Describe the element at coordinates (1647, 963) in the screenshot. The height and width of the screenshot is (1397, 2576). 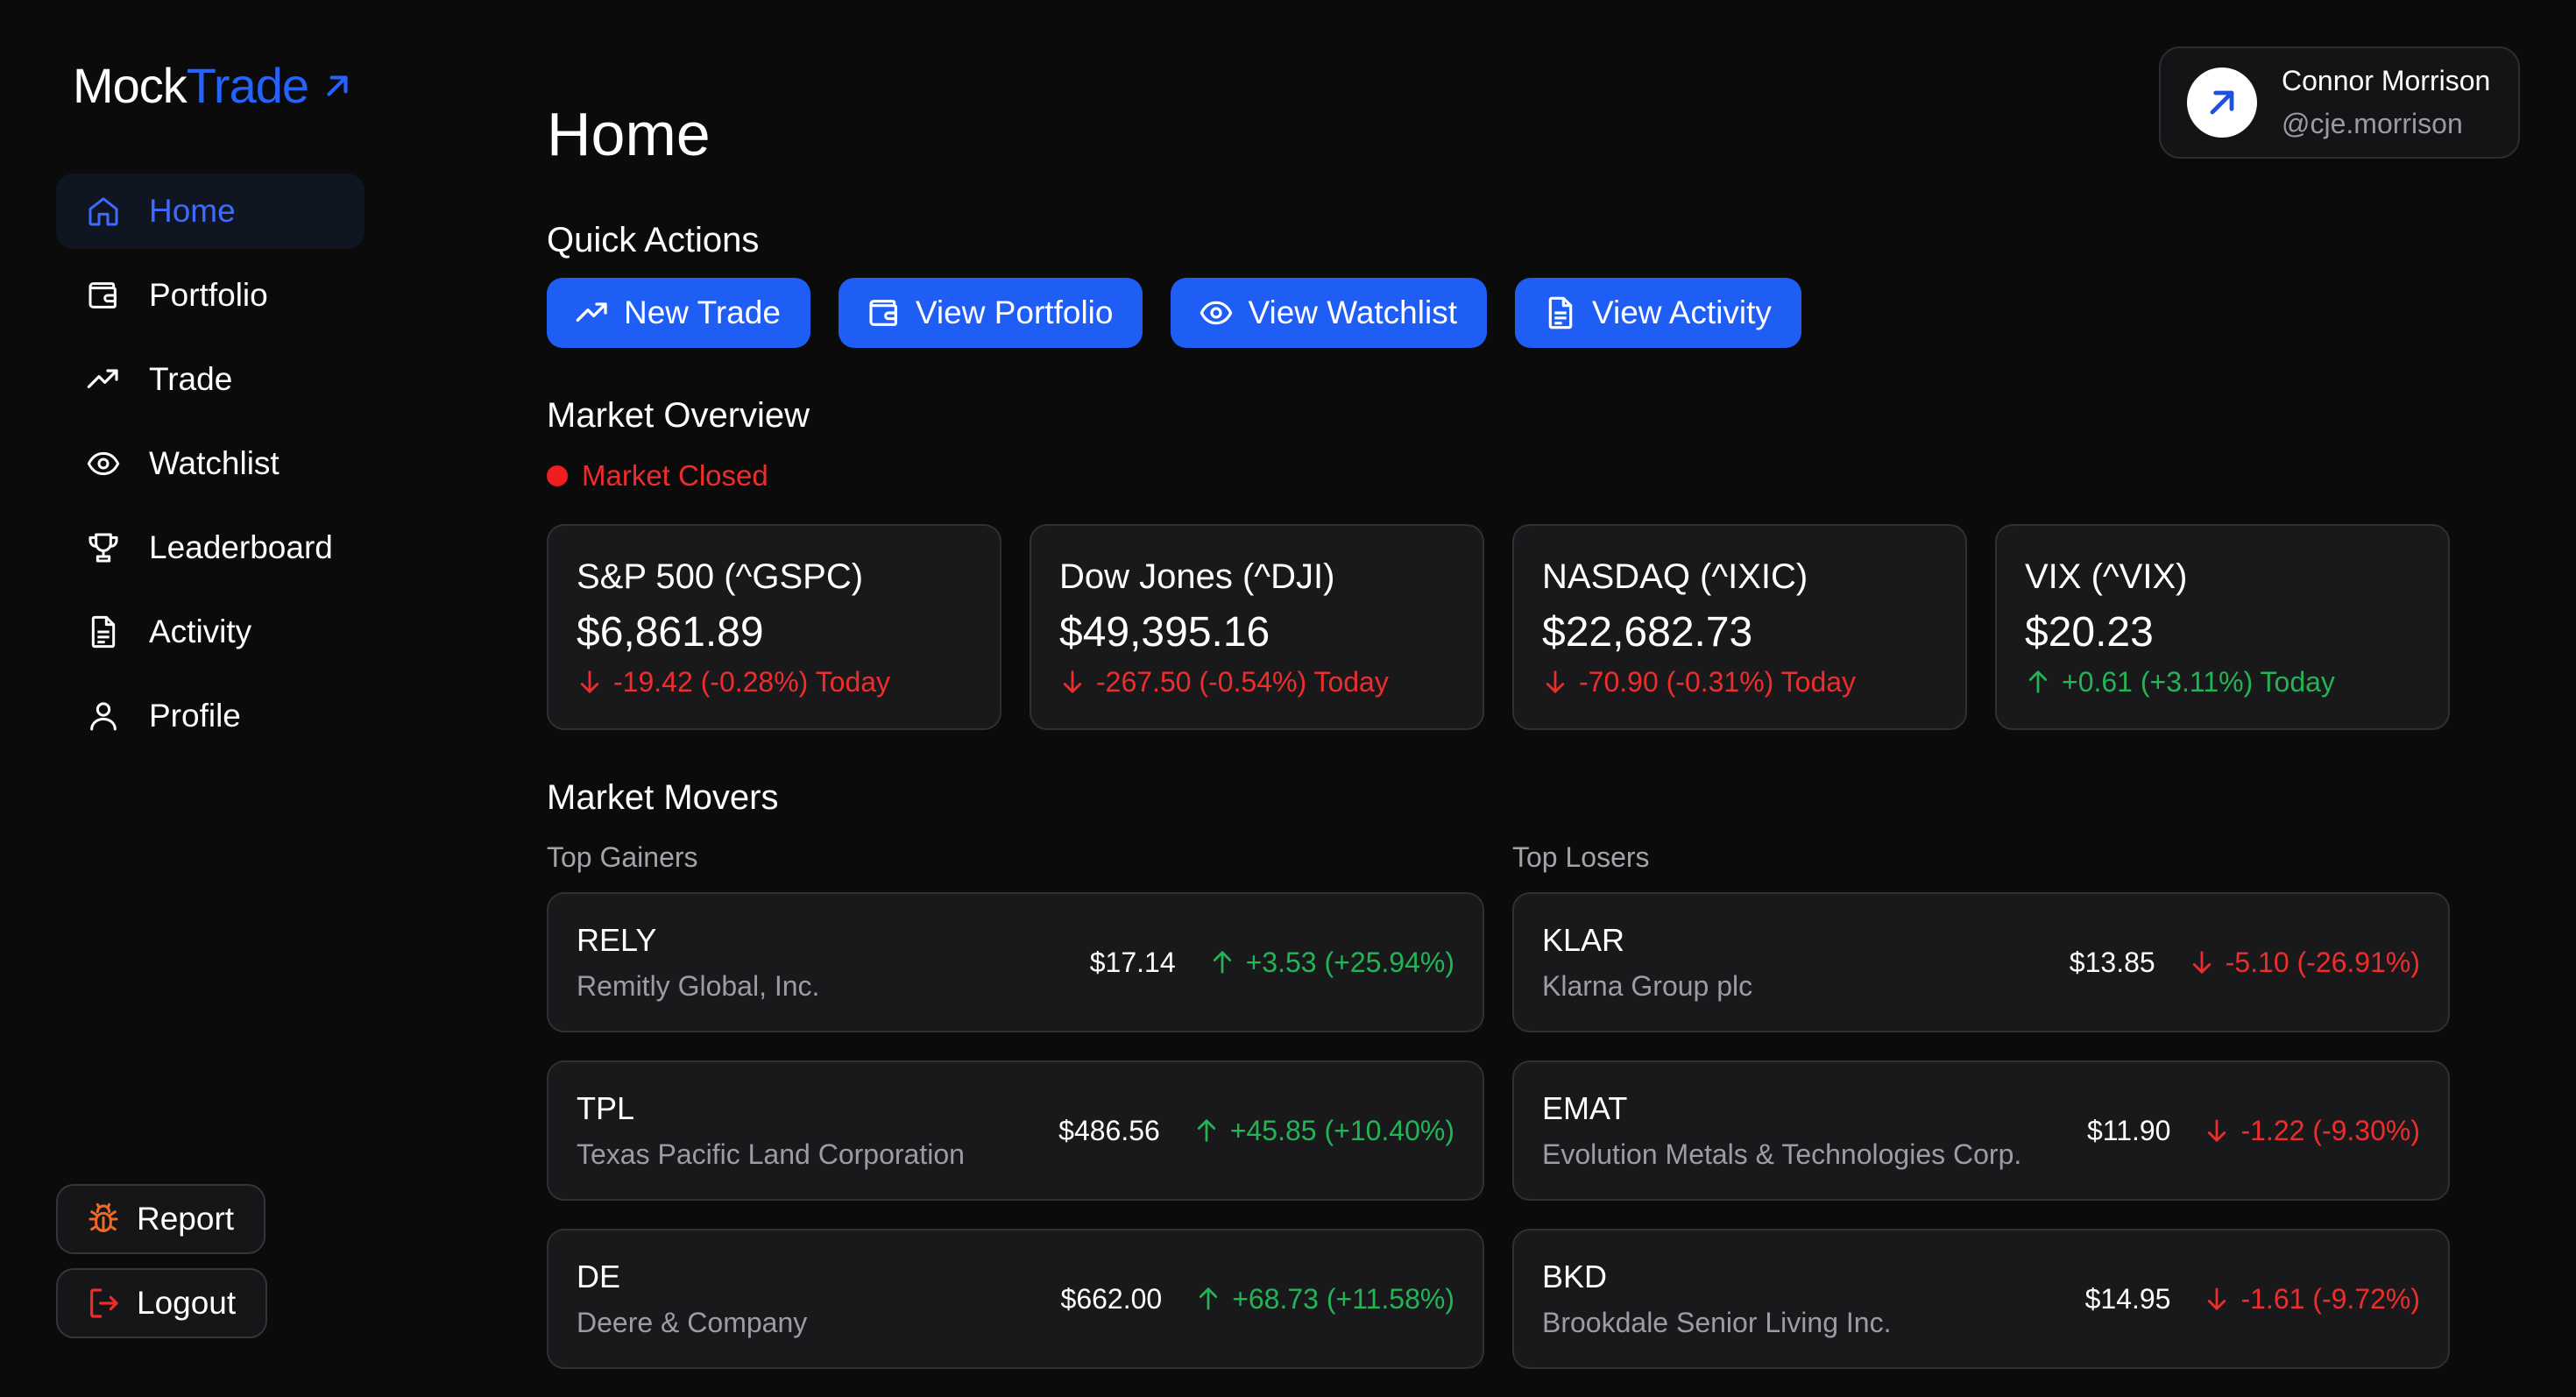
I see `mover-info: KLAR Klarna Group plc` at that location.